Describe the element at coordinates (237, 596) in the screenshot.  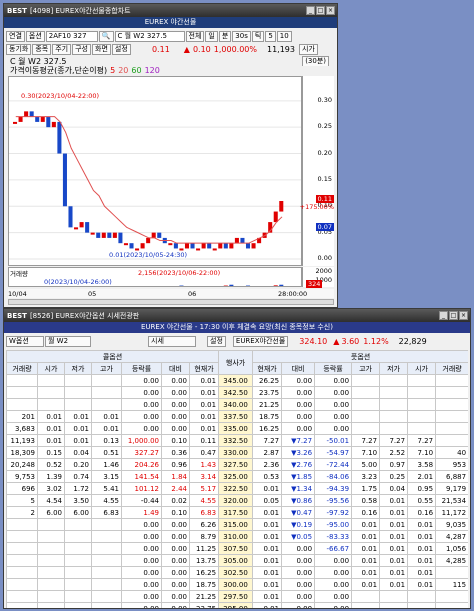
I see `table-row: 0.00 0.00 21.25 297.50 0.01 0.00 0.00` at that location.